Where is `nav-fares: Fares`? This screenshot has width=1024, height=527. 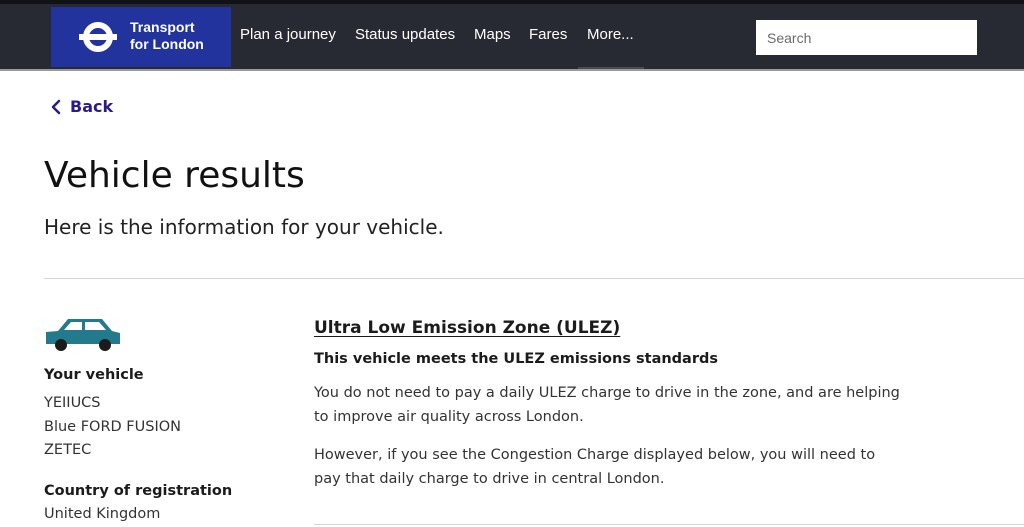 nav-fares: Fares is located at coordinates (548, 34).